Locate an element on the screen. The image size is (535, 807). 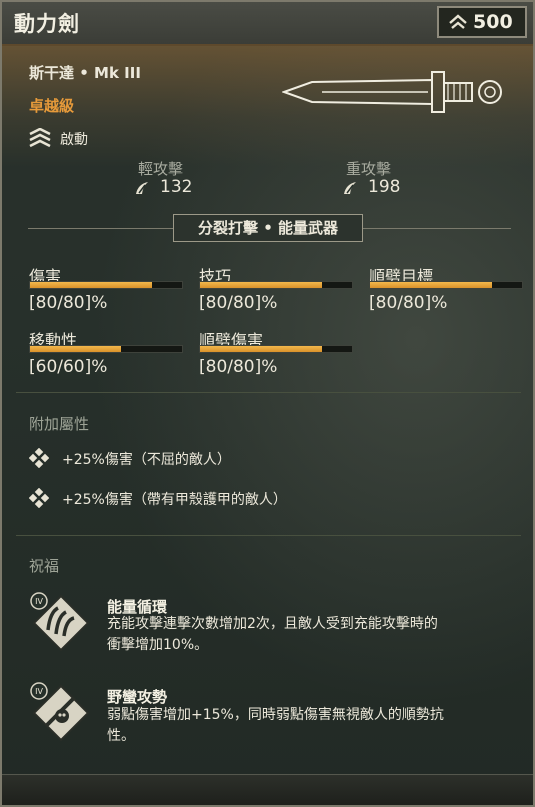
power-value: 500 is located at coordinates (493, 22).